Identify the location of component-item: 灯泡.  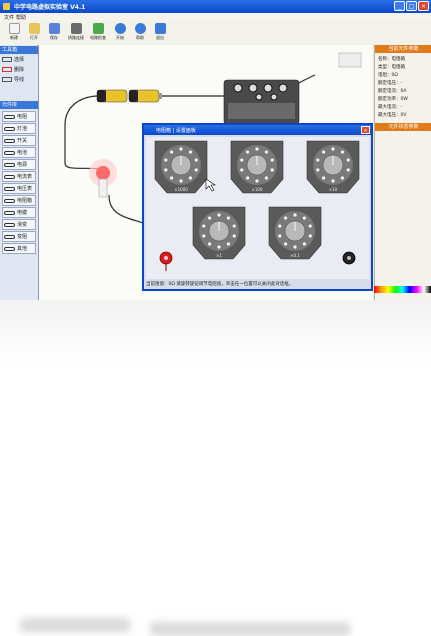
(19, 128).